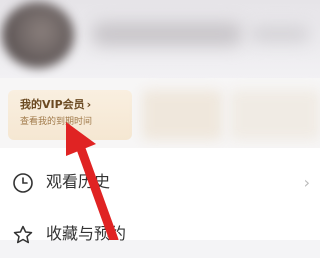 The height and width of the screenshot is (258, 320). Describe the element at coordinates (23, 234) in the screenshot. I see `star-icon` at that location.